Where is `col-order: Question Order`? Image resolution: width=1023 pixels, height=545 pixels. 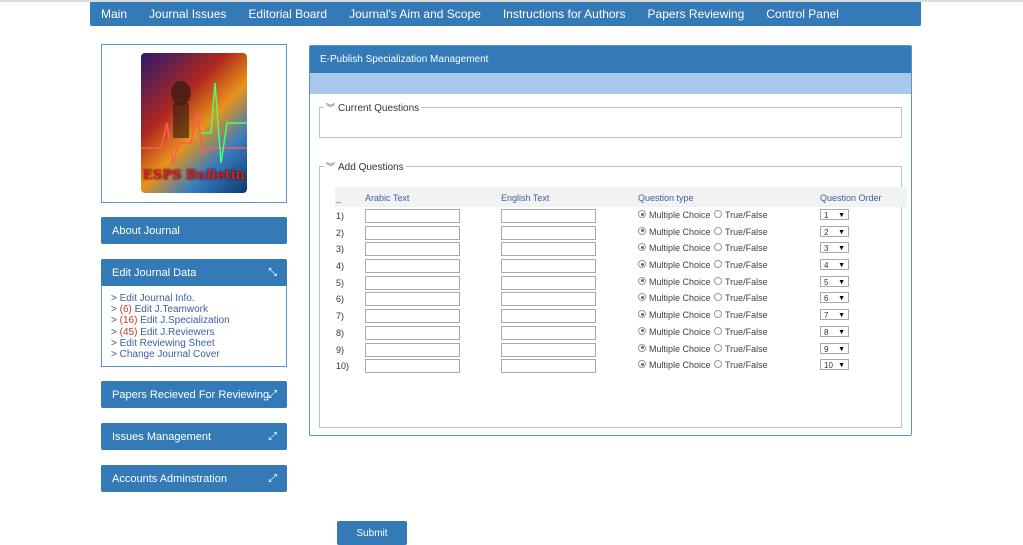 col-order: Question Order is located at coordinates (851, 198).